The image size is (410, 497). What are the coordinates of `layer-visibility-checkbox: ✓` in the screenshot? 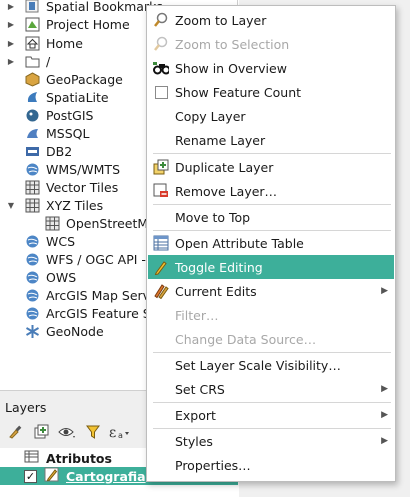 It's located at (30, 476).